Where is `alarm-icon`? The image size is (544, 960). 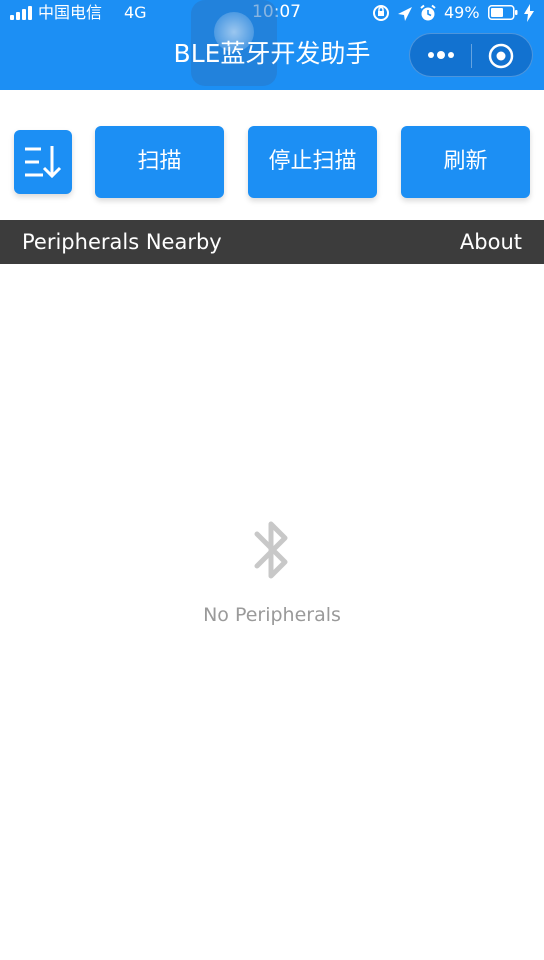
alarm-icon is located at coordinates (428, 12).